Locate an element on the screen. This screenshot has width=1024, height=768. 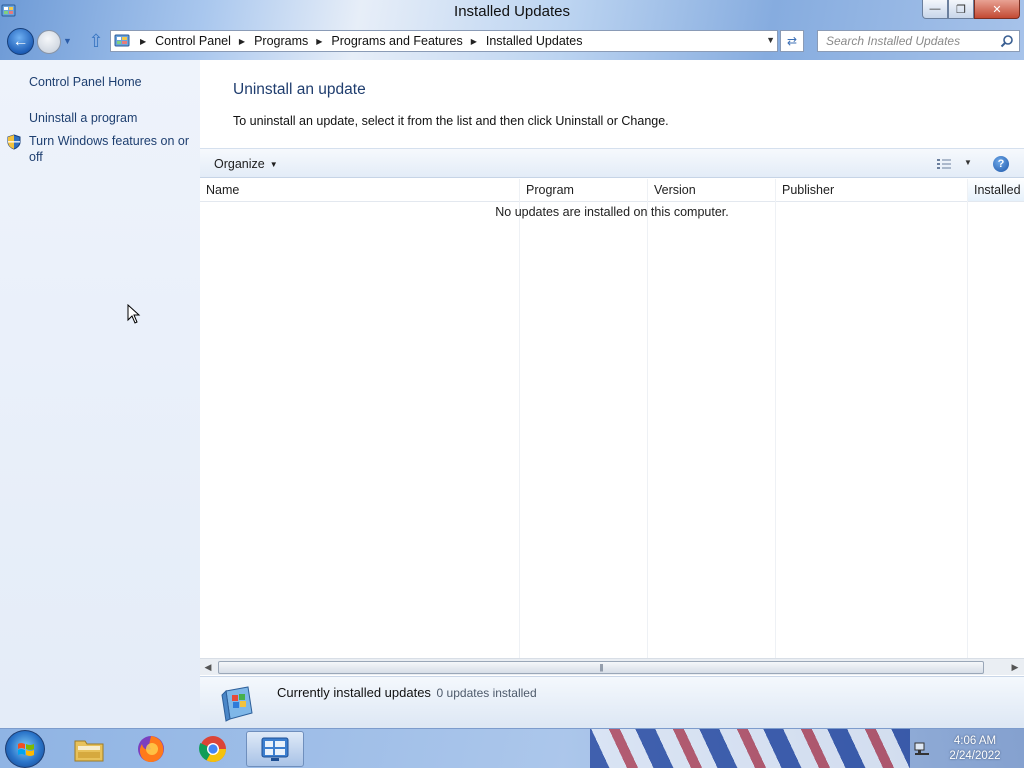
column-header-installed-on: Installed On is located at coordinates (995, 190).